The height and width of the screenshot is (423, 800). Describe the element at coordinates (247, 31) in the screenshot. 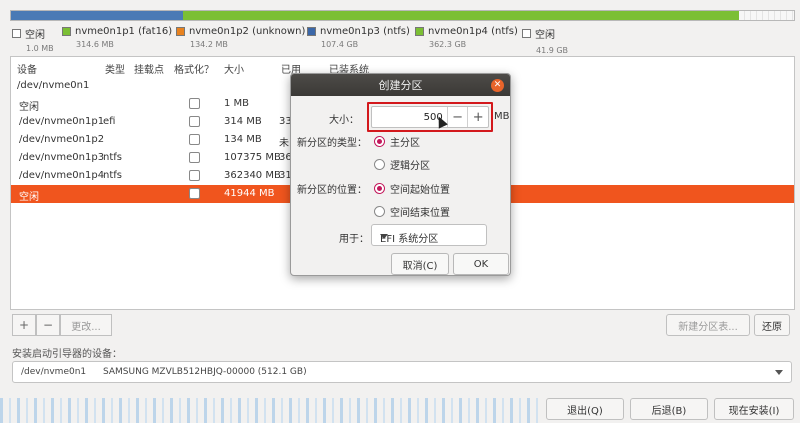

I see `legend-label: nvme0n1p2 (unknown)` at that location.